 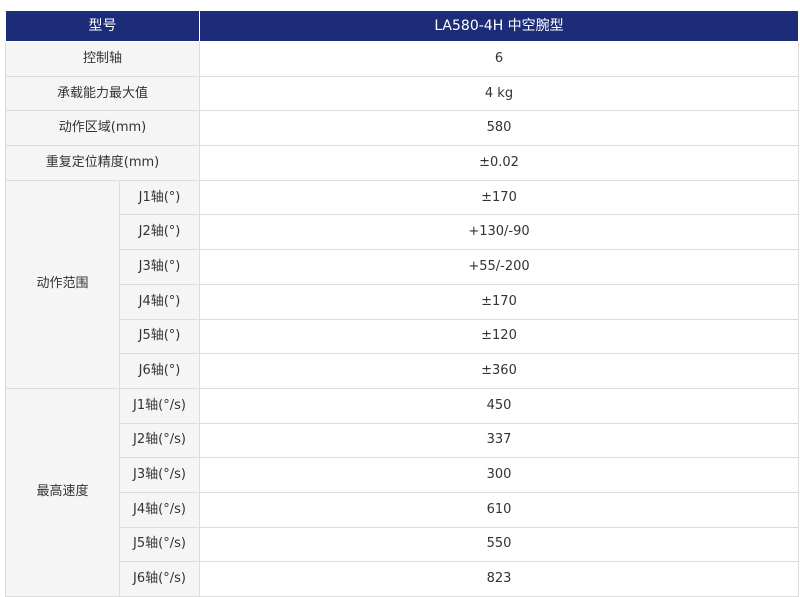 I want to click on table-row: 控制轴 6, so click(x=402, y=59).